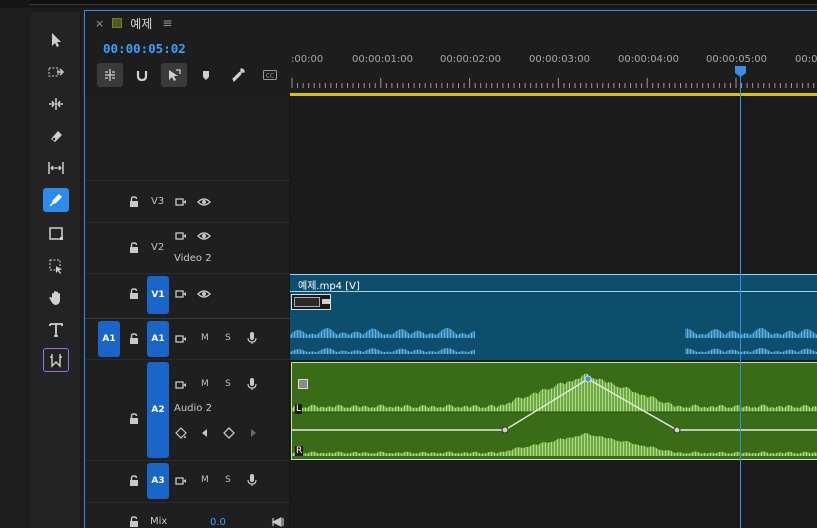 Image resolution: width=817 pixels, height=528 pixels. I want to click on mute-button-a3: M, so click(205, 480).